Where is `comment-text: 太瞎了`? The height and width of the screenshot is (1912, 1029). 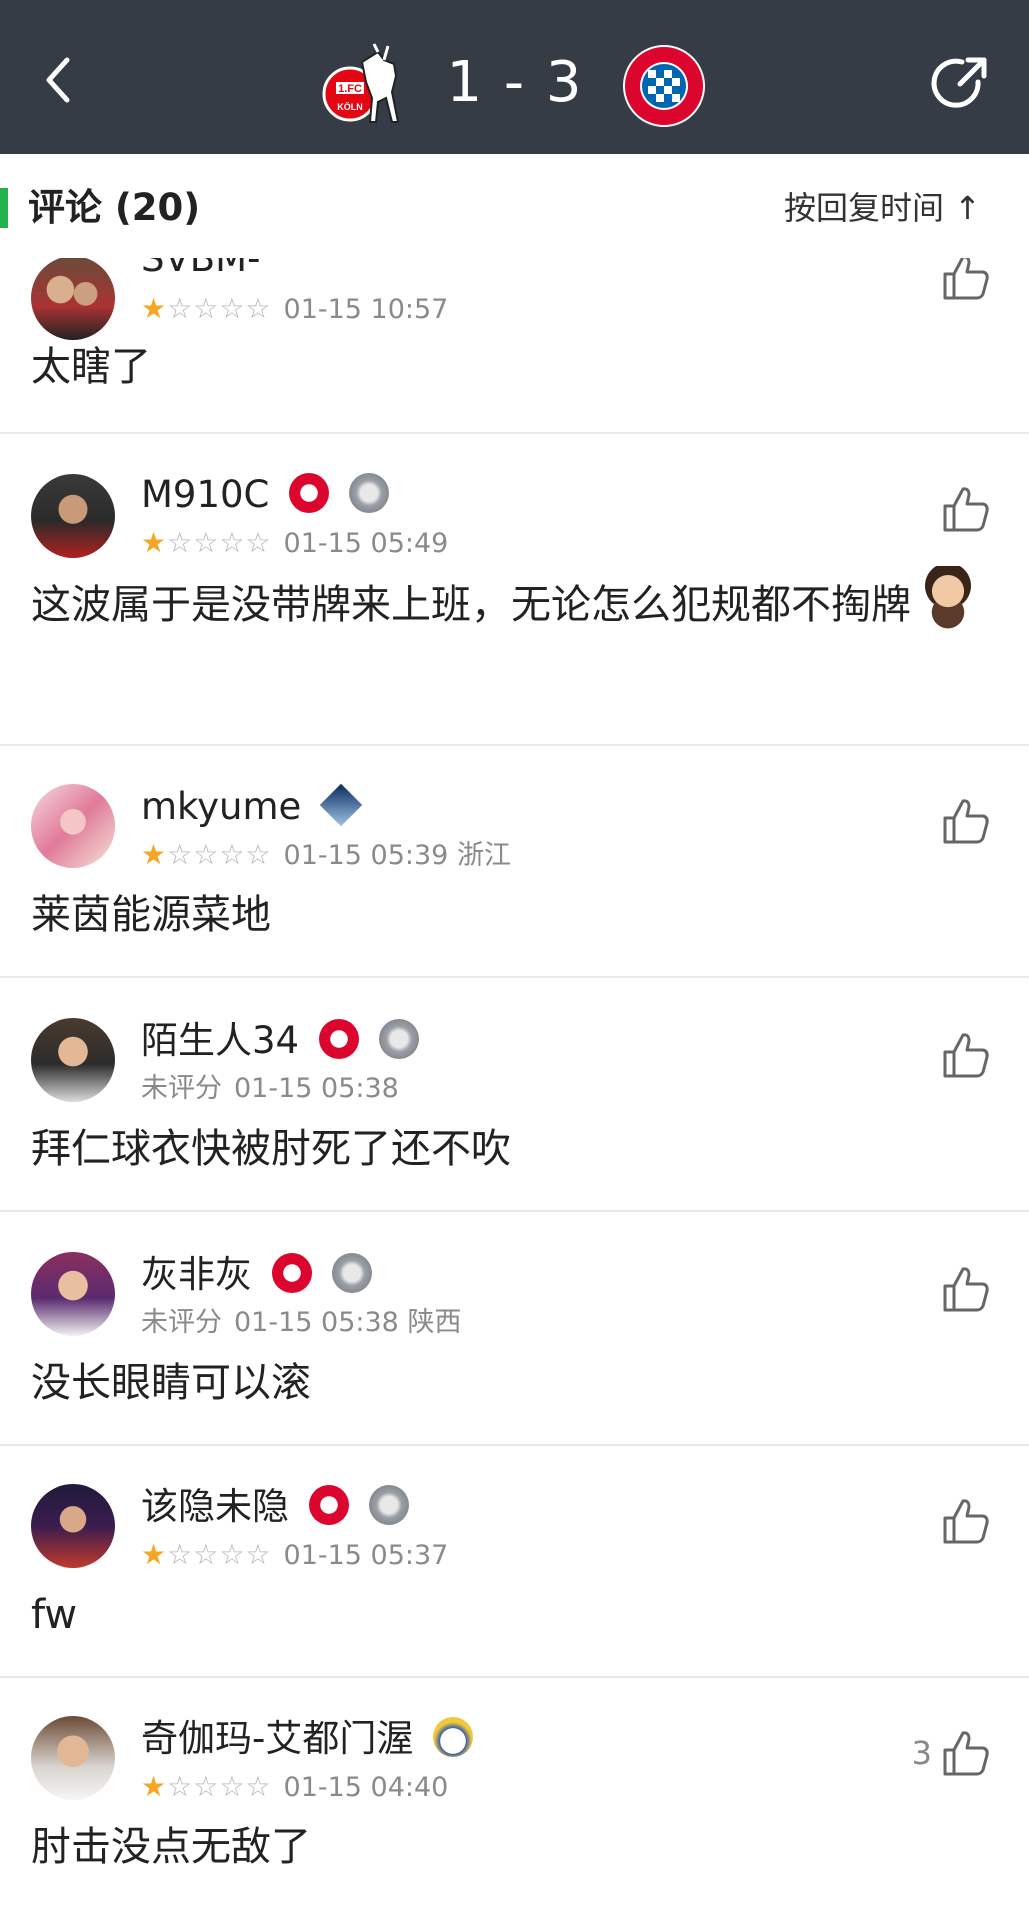
comment-text: 太瞎了 is located at coordinates (91, 367).